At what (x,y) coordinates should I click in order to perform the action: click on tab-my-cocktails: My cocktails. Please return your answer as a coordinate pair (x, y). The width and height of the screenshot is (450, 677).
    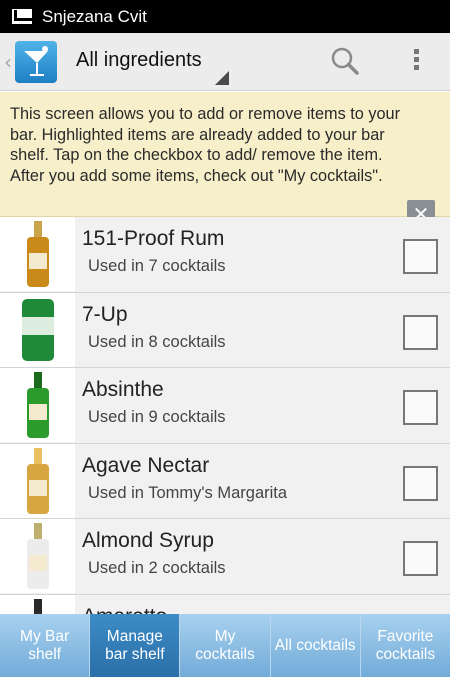
    Looking at the image, I should click on (225, 645).